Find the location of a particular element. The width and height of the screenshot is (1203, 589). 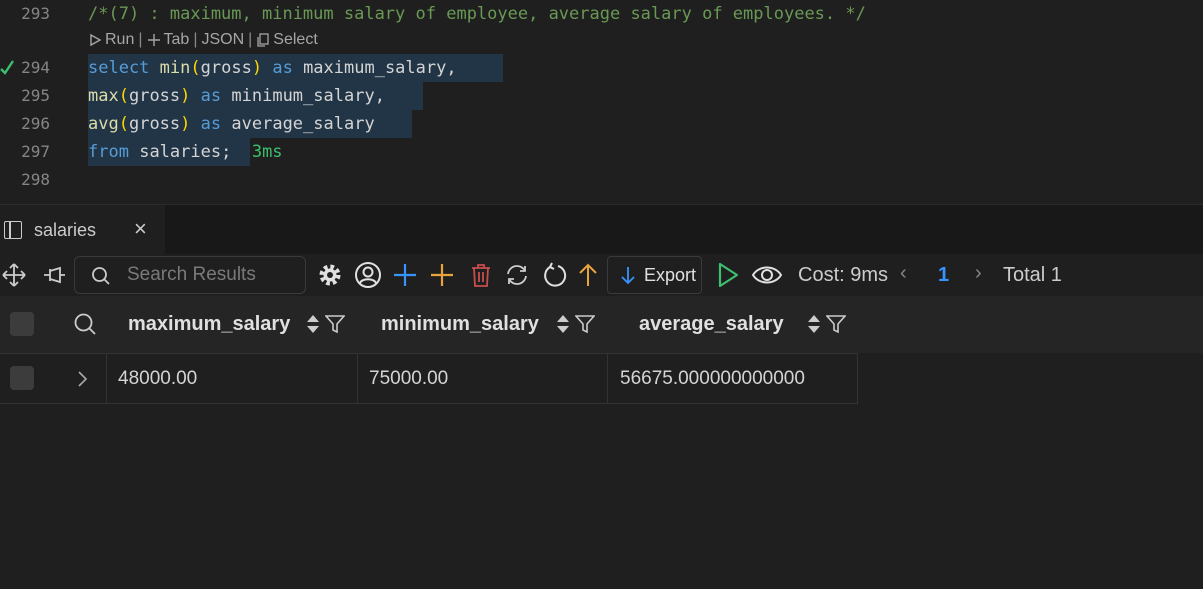

table-row: 48000.00 75000.00 56675.000000000000 is located at coordinates (429, 378).